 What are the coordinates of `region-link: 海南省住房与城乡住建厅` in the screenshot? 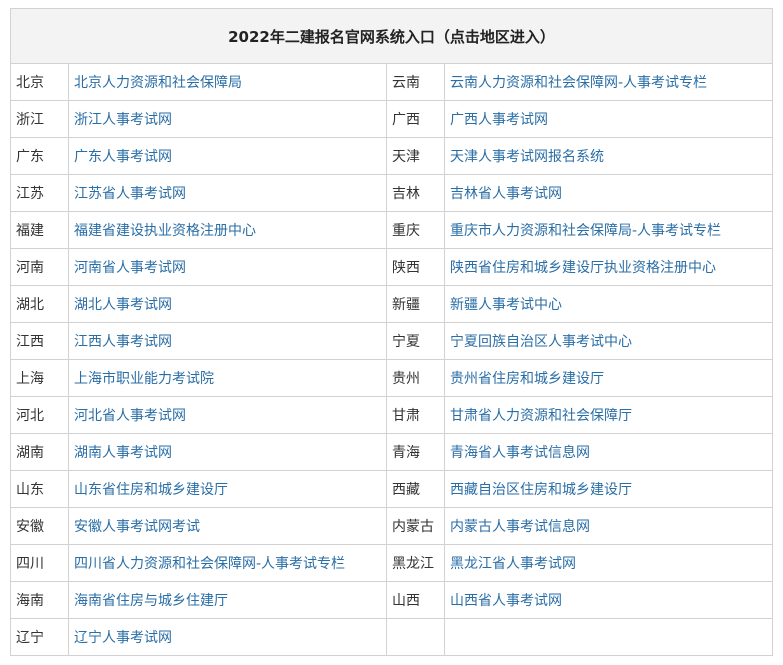 It's located at (227, 600).